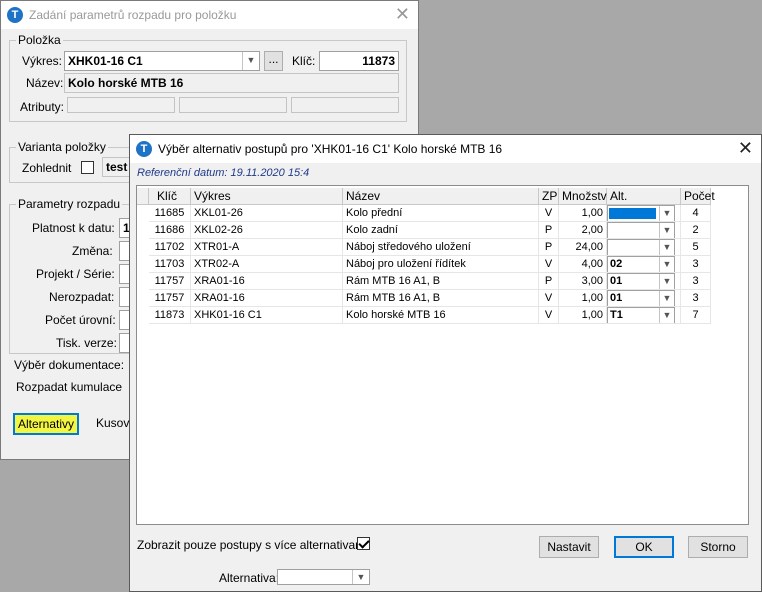 The width and height of the screenshot is (762, 592). What do you see at coordinates (549, 196) in the screenshot?
I see `col-zp: ZP` at bounding box center [549, 196].